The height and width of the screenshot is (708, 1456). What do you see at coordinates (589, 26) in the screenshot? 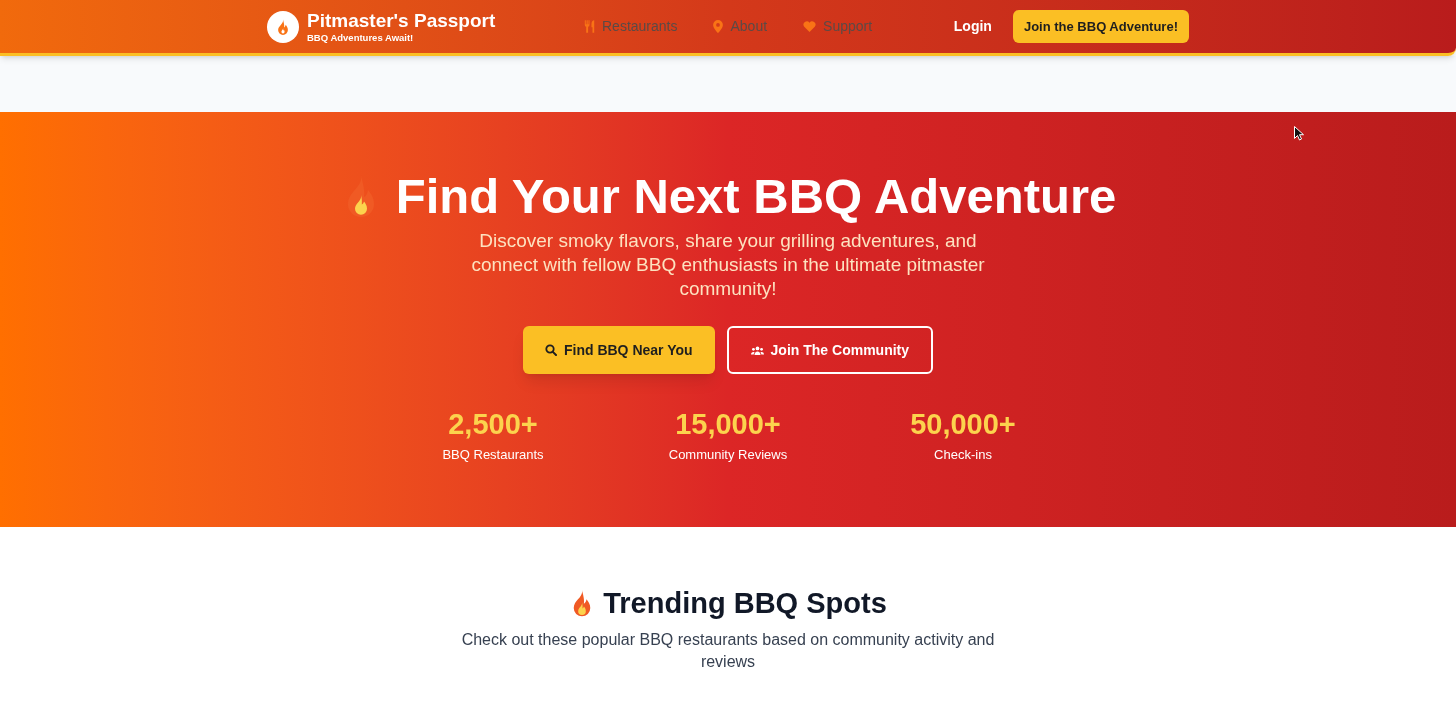
I see `fork-knife-icon` at bounding box center [589, 26].